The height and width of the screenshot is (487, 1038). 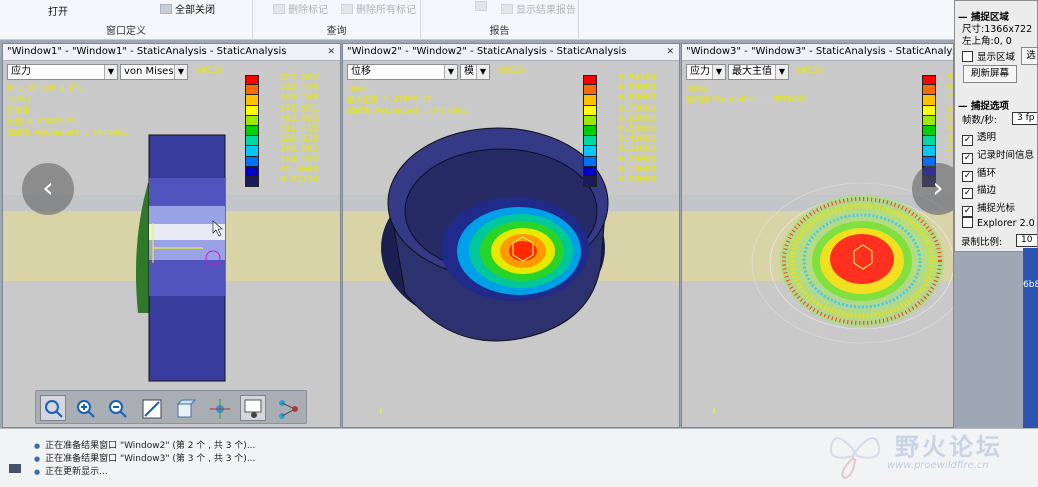 I want to click on previous-slide-button: ‹, so click(x=48, y=189).